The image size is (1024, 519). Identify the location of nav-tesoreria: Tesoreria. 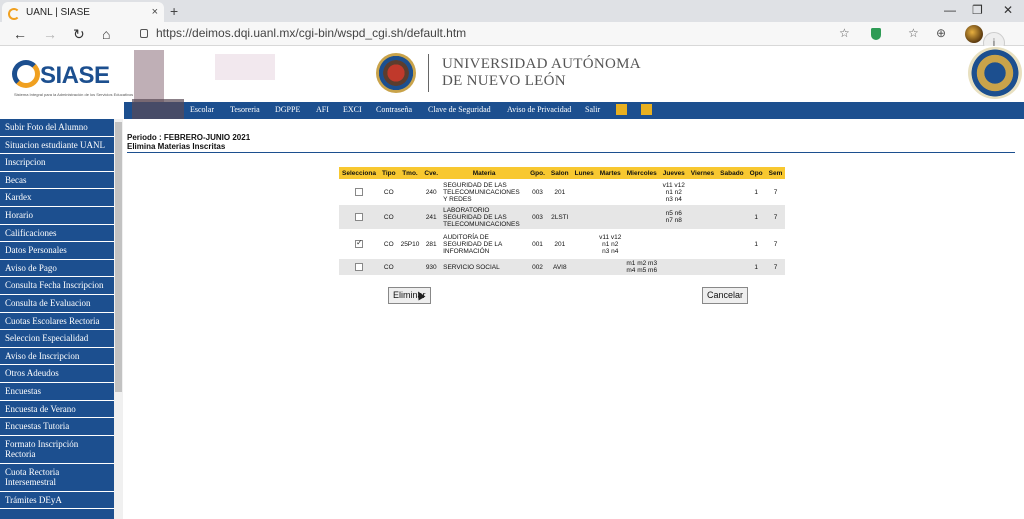
(245, 109).